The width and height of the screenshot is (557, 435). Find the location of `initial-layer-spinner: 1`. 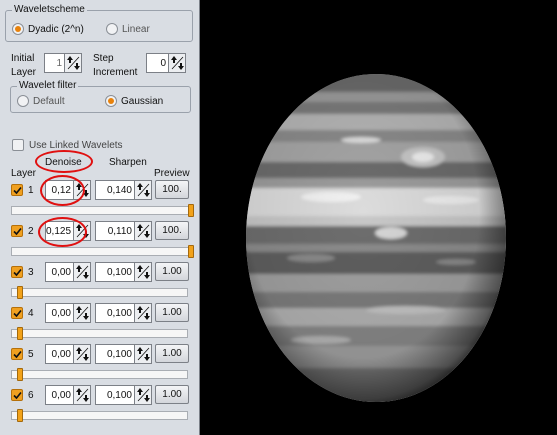

initial-layer-spinner: 1 is located at coordinates (63, 63).